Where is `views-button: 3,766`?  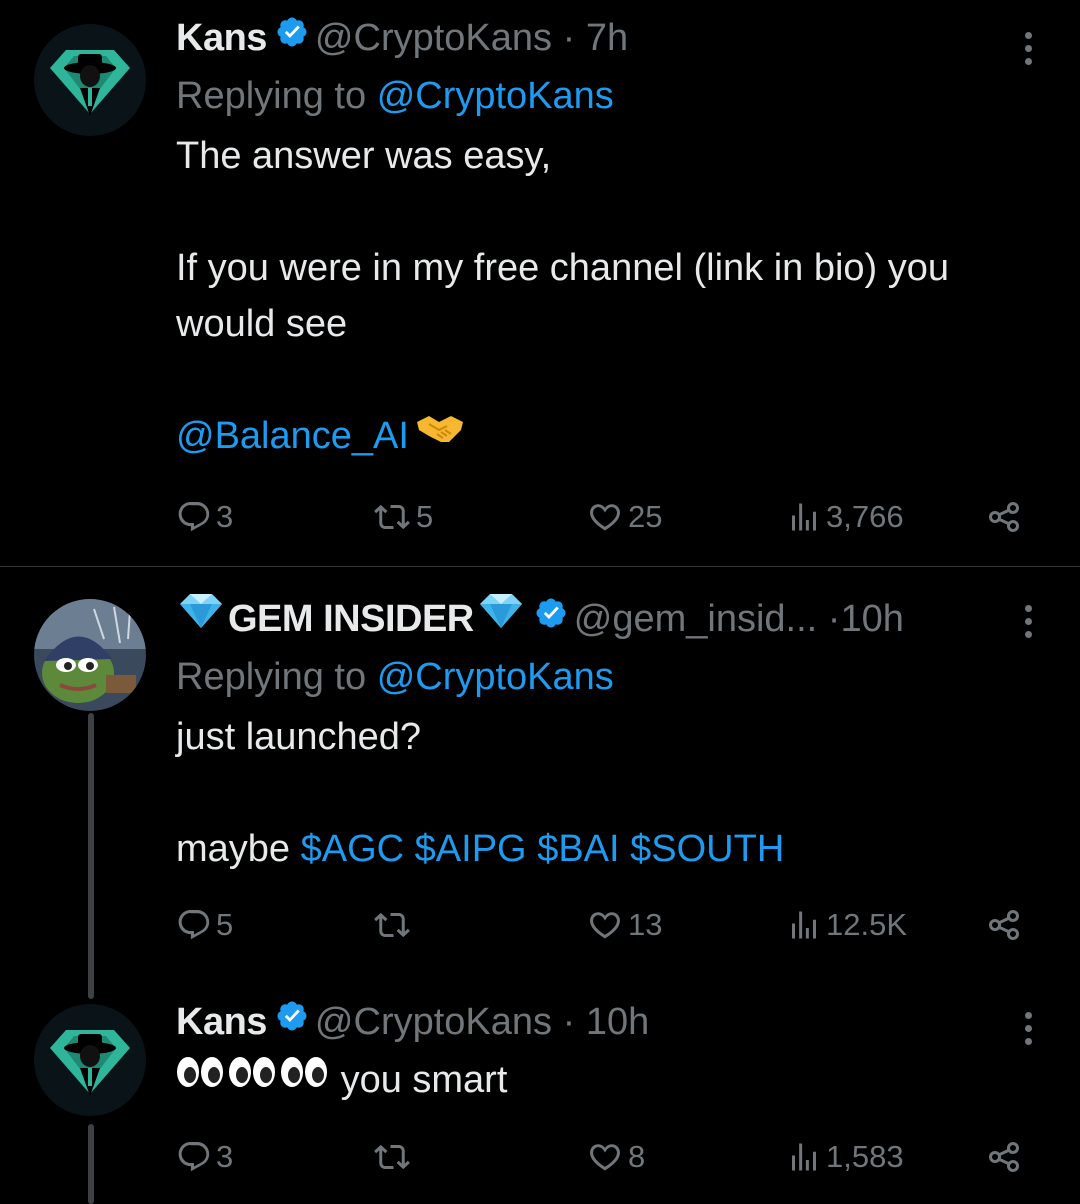 views-button: 3,766 is located at coordinates (845, 517).